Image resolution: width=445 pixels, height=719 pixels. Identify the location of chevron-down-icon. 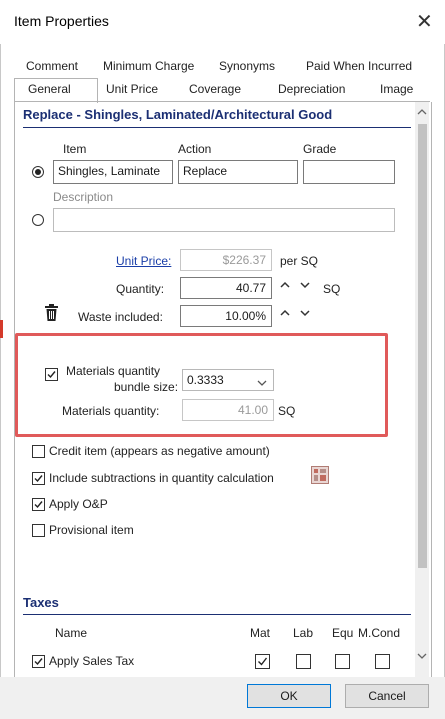
(262, 383).